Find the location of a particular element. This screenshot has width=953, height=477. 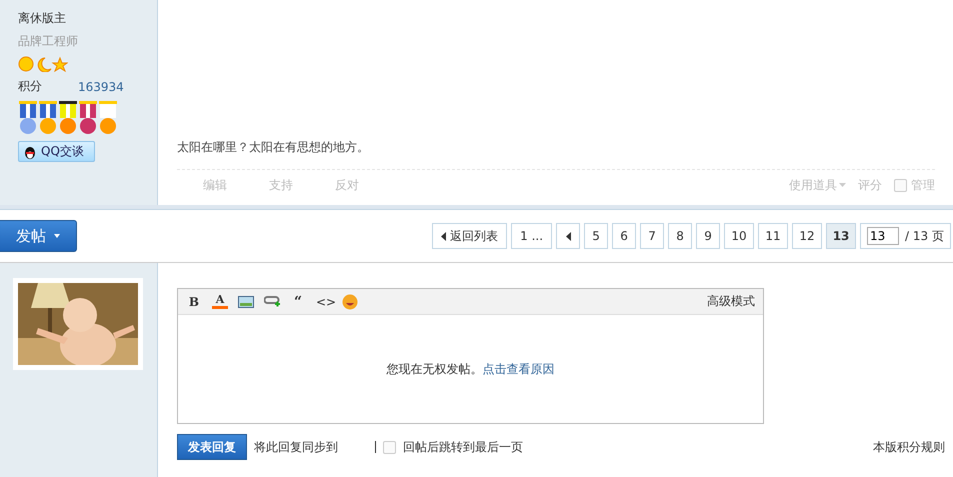

new-post-button: 发帖 is located at coordinates (38, 236).